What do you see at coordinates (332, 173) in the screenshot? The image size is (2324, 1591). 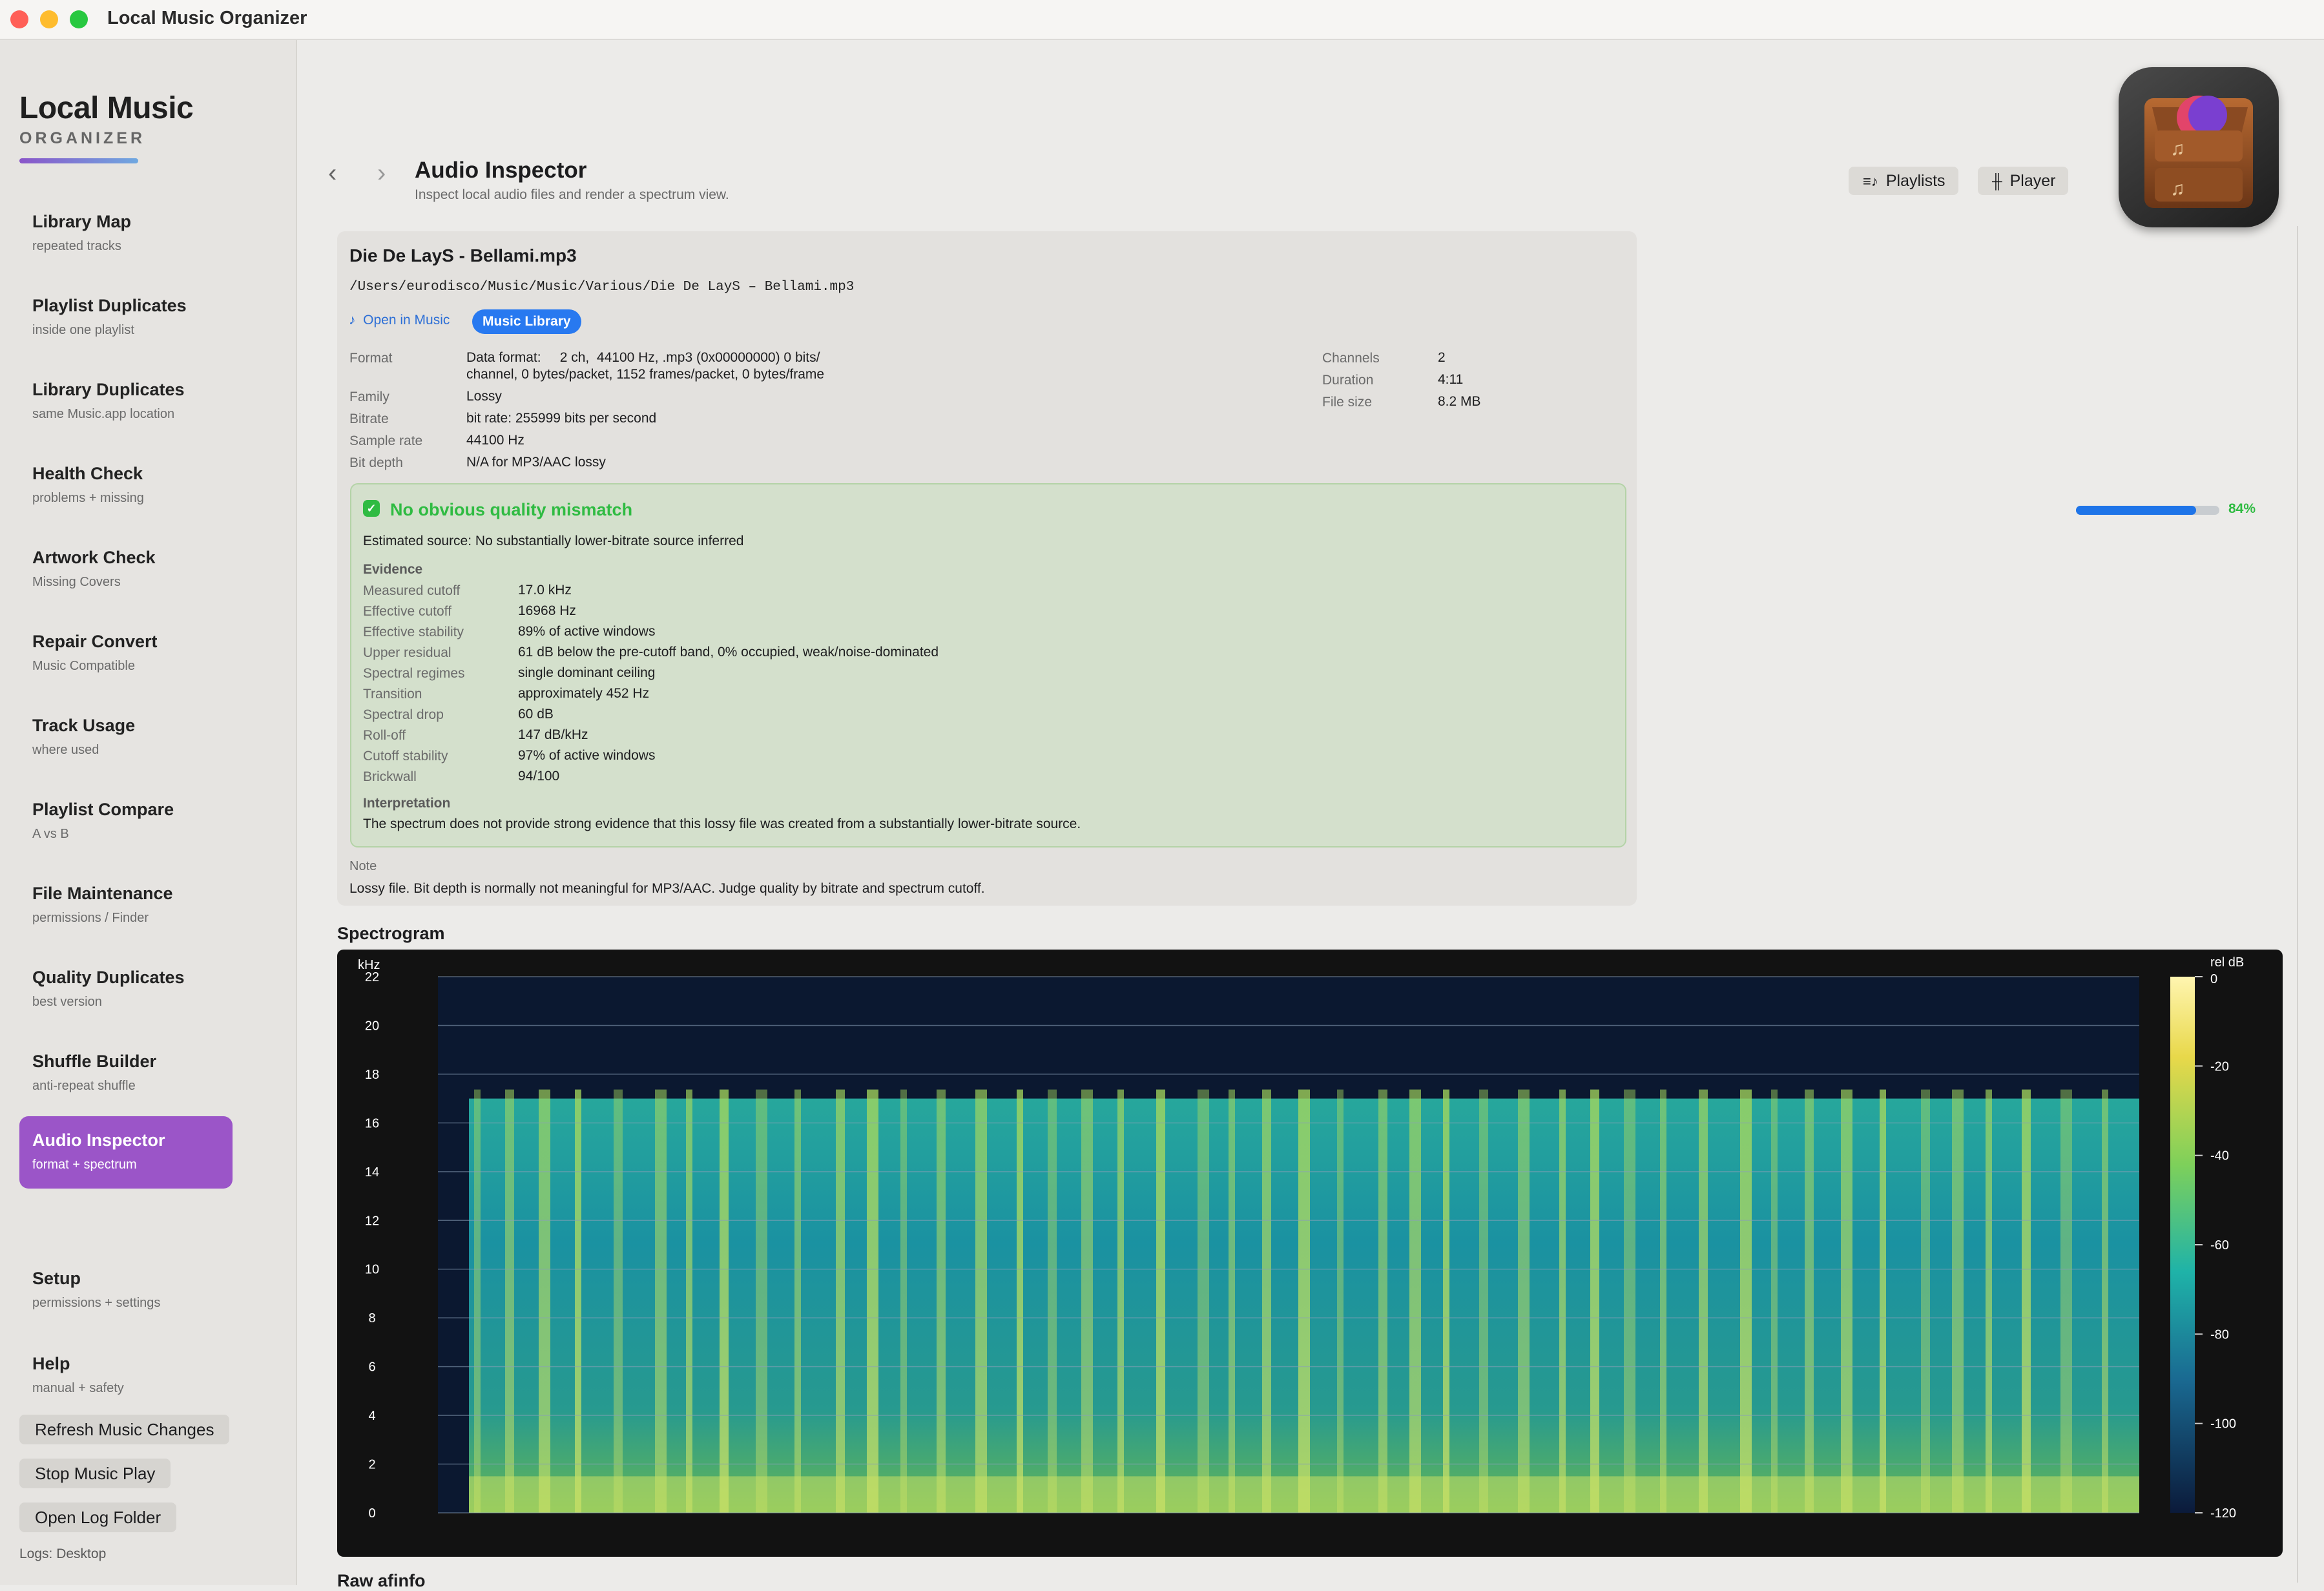 I see `chevron-left-icon: ‹` at bounding box center [332, 173].